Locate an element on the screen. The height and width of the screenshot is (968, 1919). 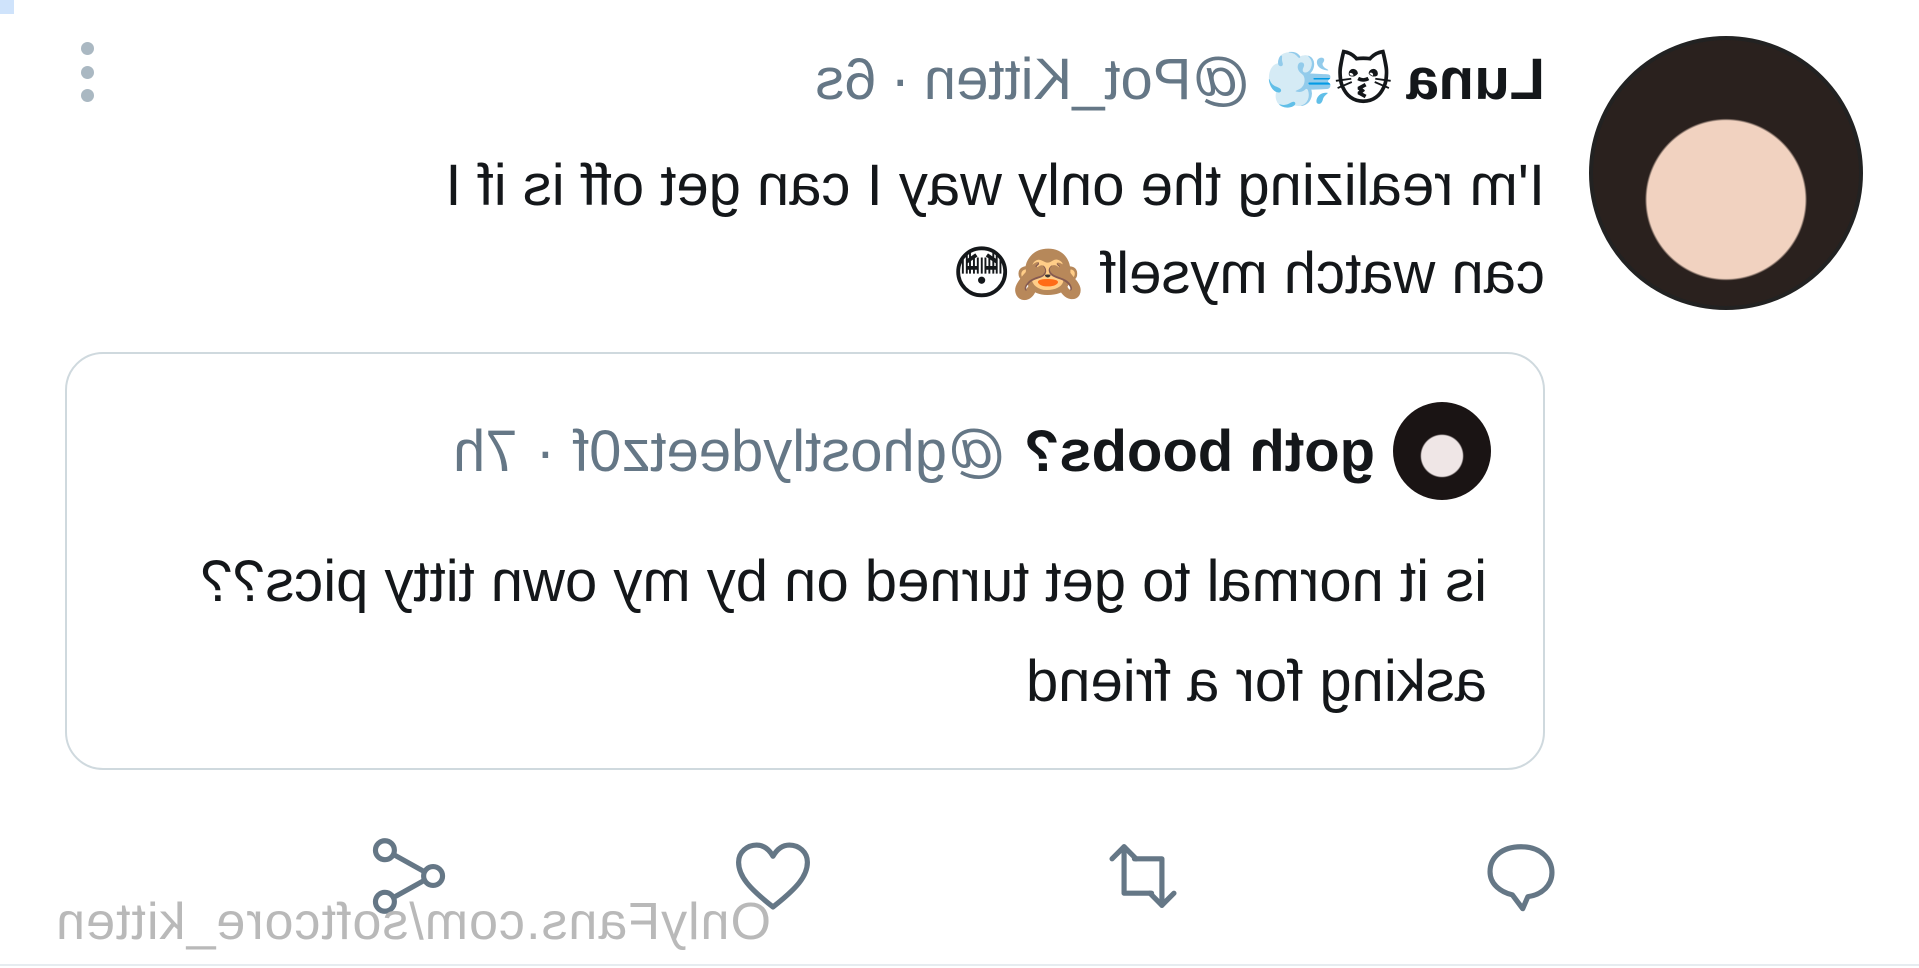
divider is located at coordinates (959, 965).